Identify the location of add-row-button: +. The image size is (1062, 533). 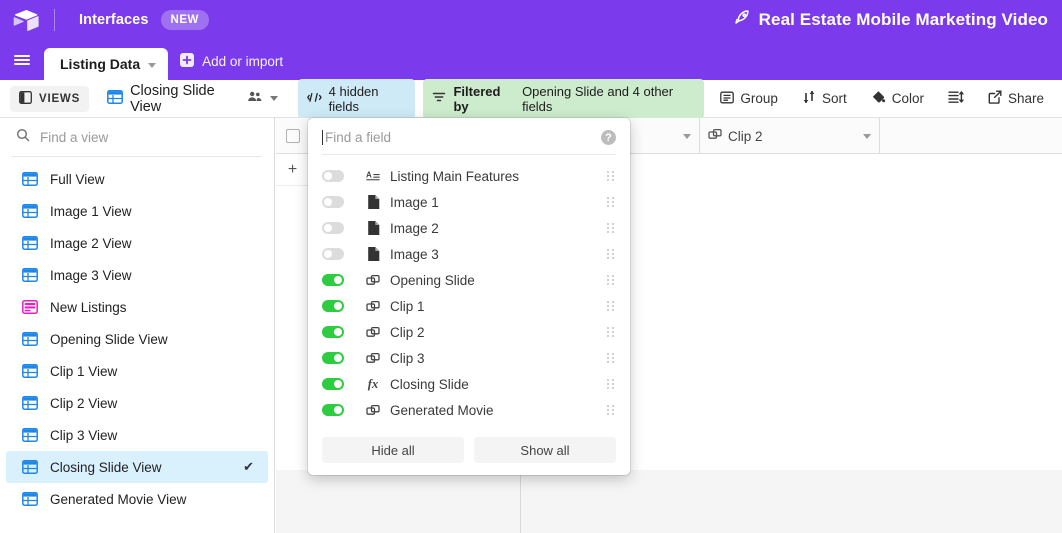
(293, 170).